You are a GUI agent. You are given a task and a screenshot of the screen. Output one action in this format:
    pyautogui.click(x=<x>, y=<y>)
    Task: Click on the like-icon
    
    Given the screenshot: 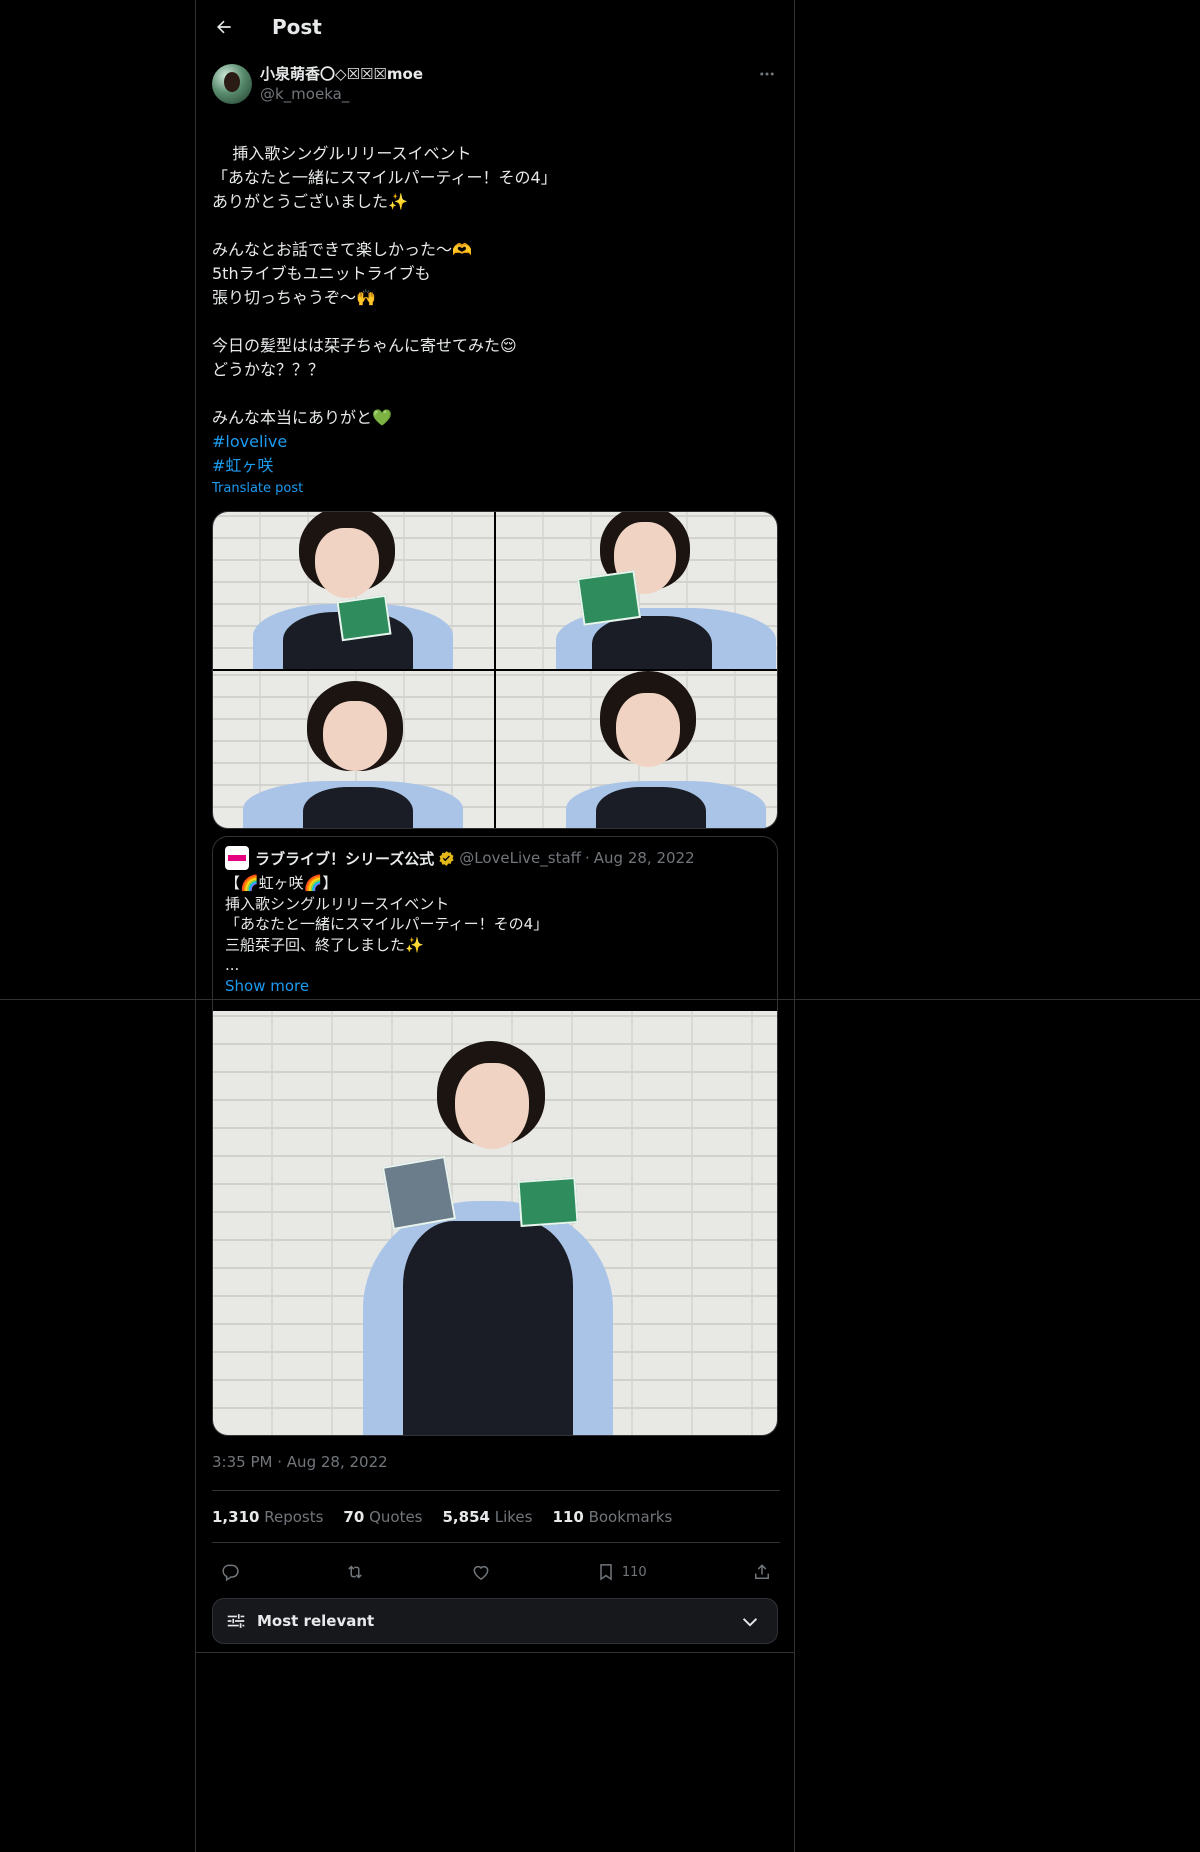 What is the action you would take?
    pyautogui.click(x=480, y=1572)
    